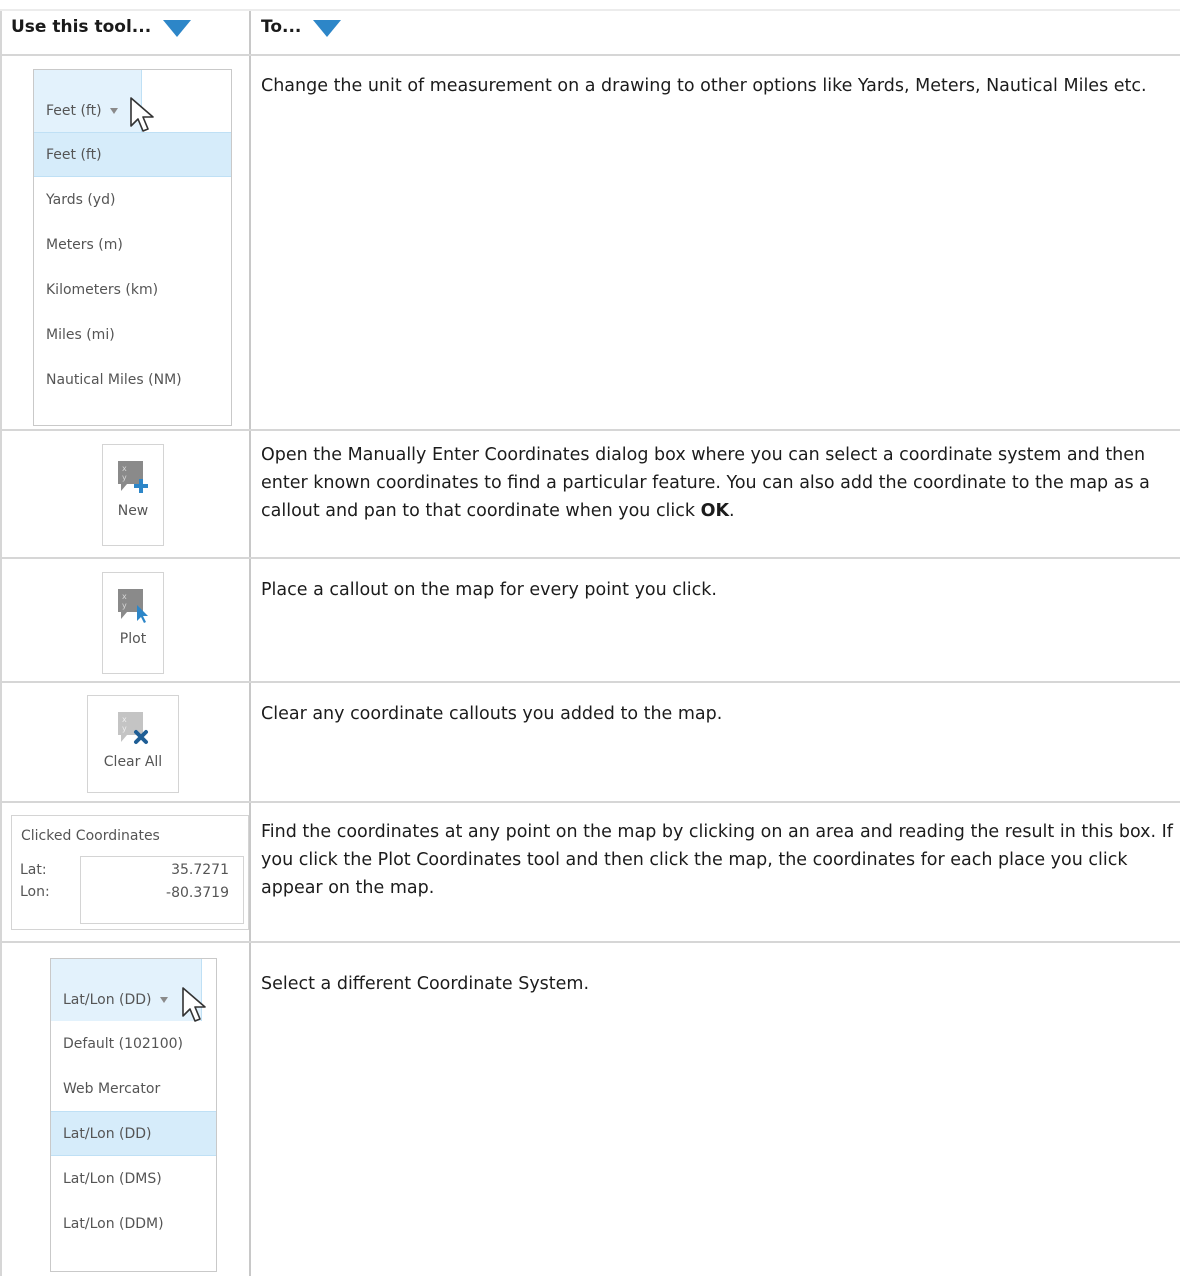  I want to click on unit-dropdown-selected-bg, so click(88, 101).